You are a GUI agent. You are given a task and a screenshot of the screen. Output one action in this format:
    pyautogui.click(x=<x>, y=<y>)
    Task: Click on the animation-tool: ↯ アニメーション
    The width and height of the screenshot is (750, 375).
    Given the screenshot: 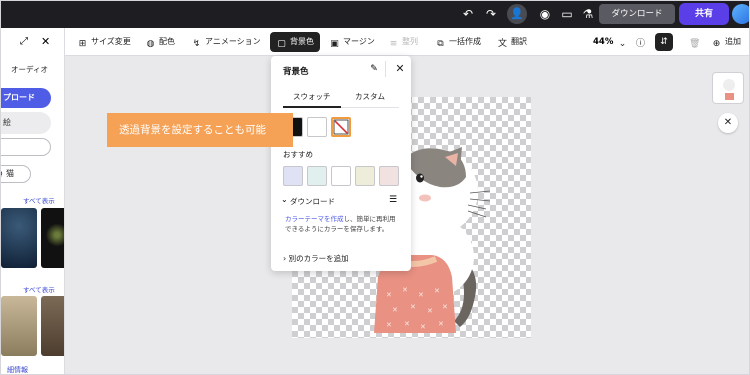 What is the action you would take?
    pyautogui.click(x=226, y=42)
    